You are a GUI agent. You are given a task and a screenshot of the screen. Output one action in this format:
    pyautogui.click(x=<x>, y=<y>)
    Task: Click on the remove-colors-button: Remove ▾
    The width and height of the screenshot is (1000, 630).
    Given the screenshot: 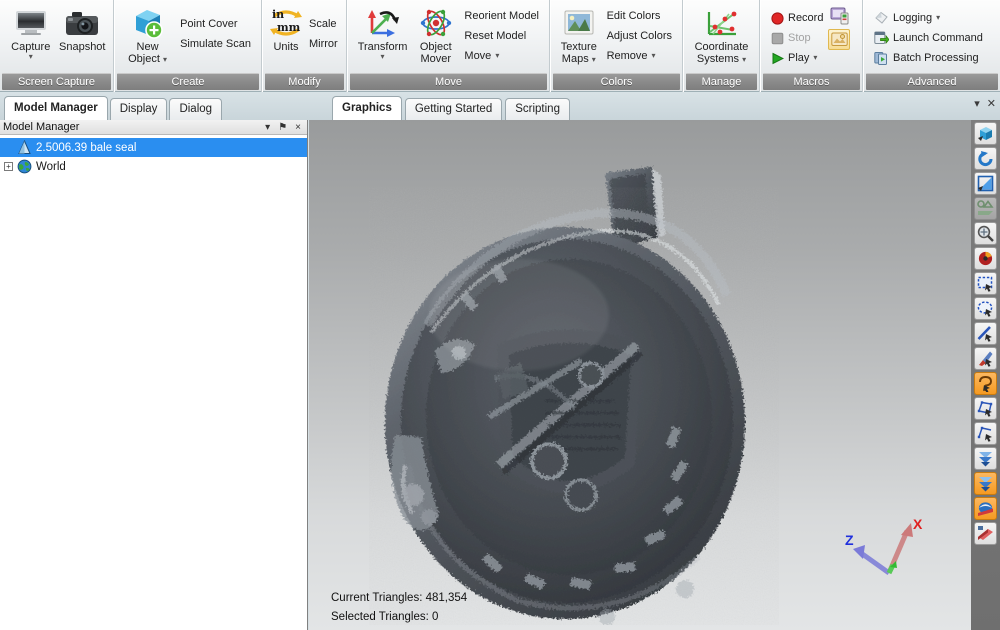 What is the action you would take?
    pyautogui.click(x=639, y=56)
    